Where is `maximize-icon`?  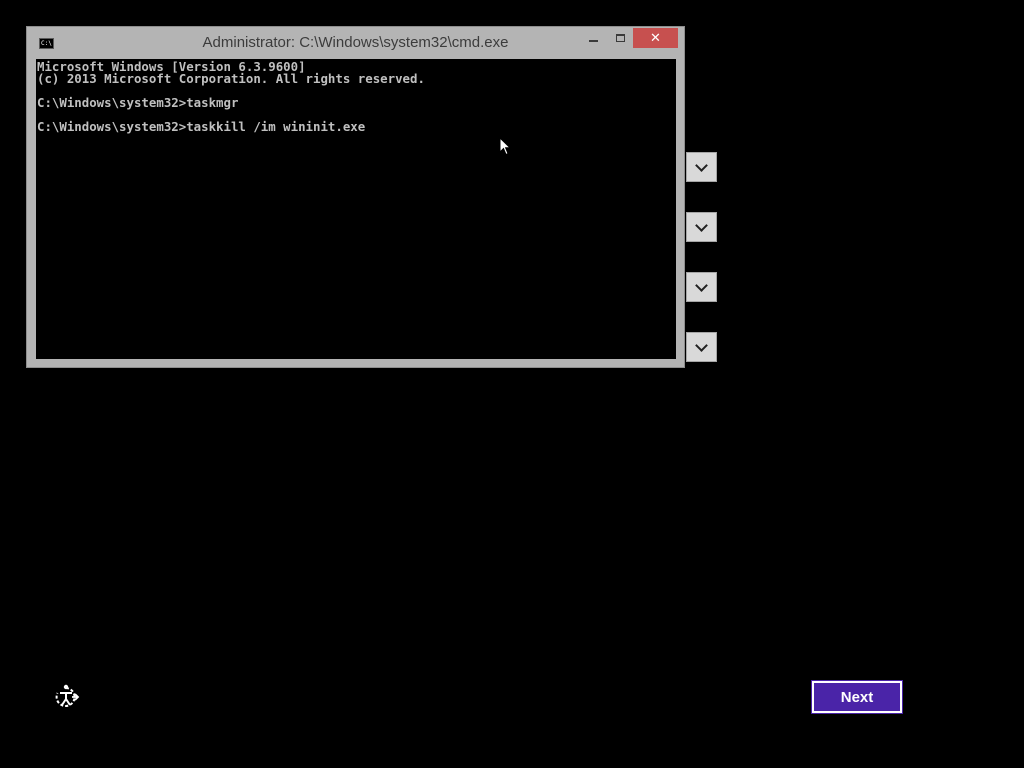 maximize-icon is located at coordinates (620, 38).